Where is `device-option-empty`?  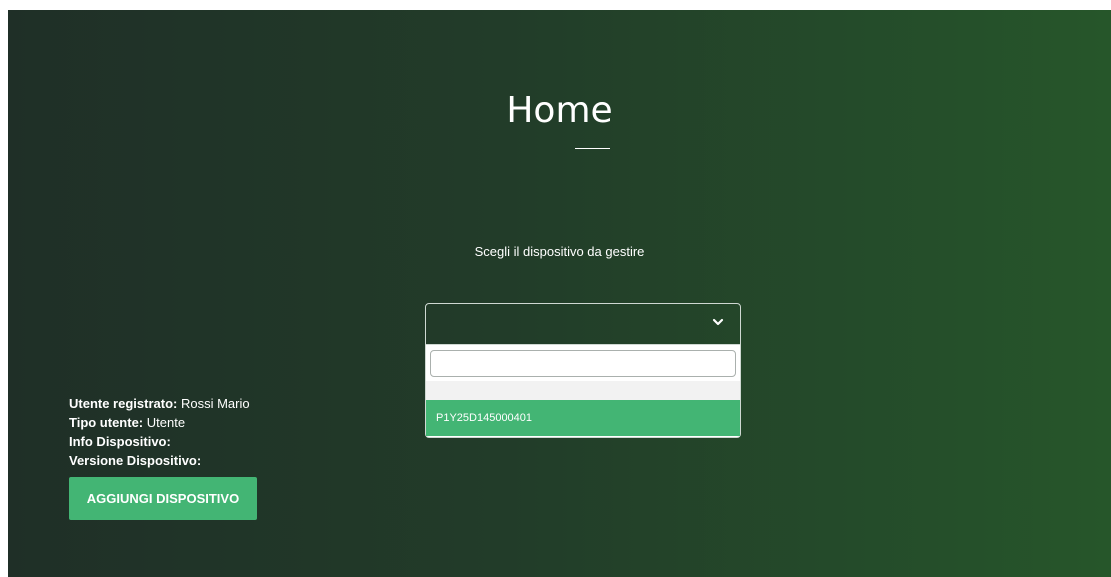 device-option-empty is located at coordinates (583, 390).